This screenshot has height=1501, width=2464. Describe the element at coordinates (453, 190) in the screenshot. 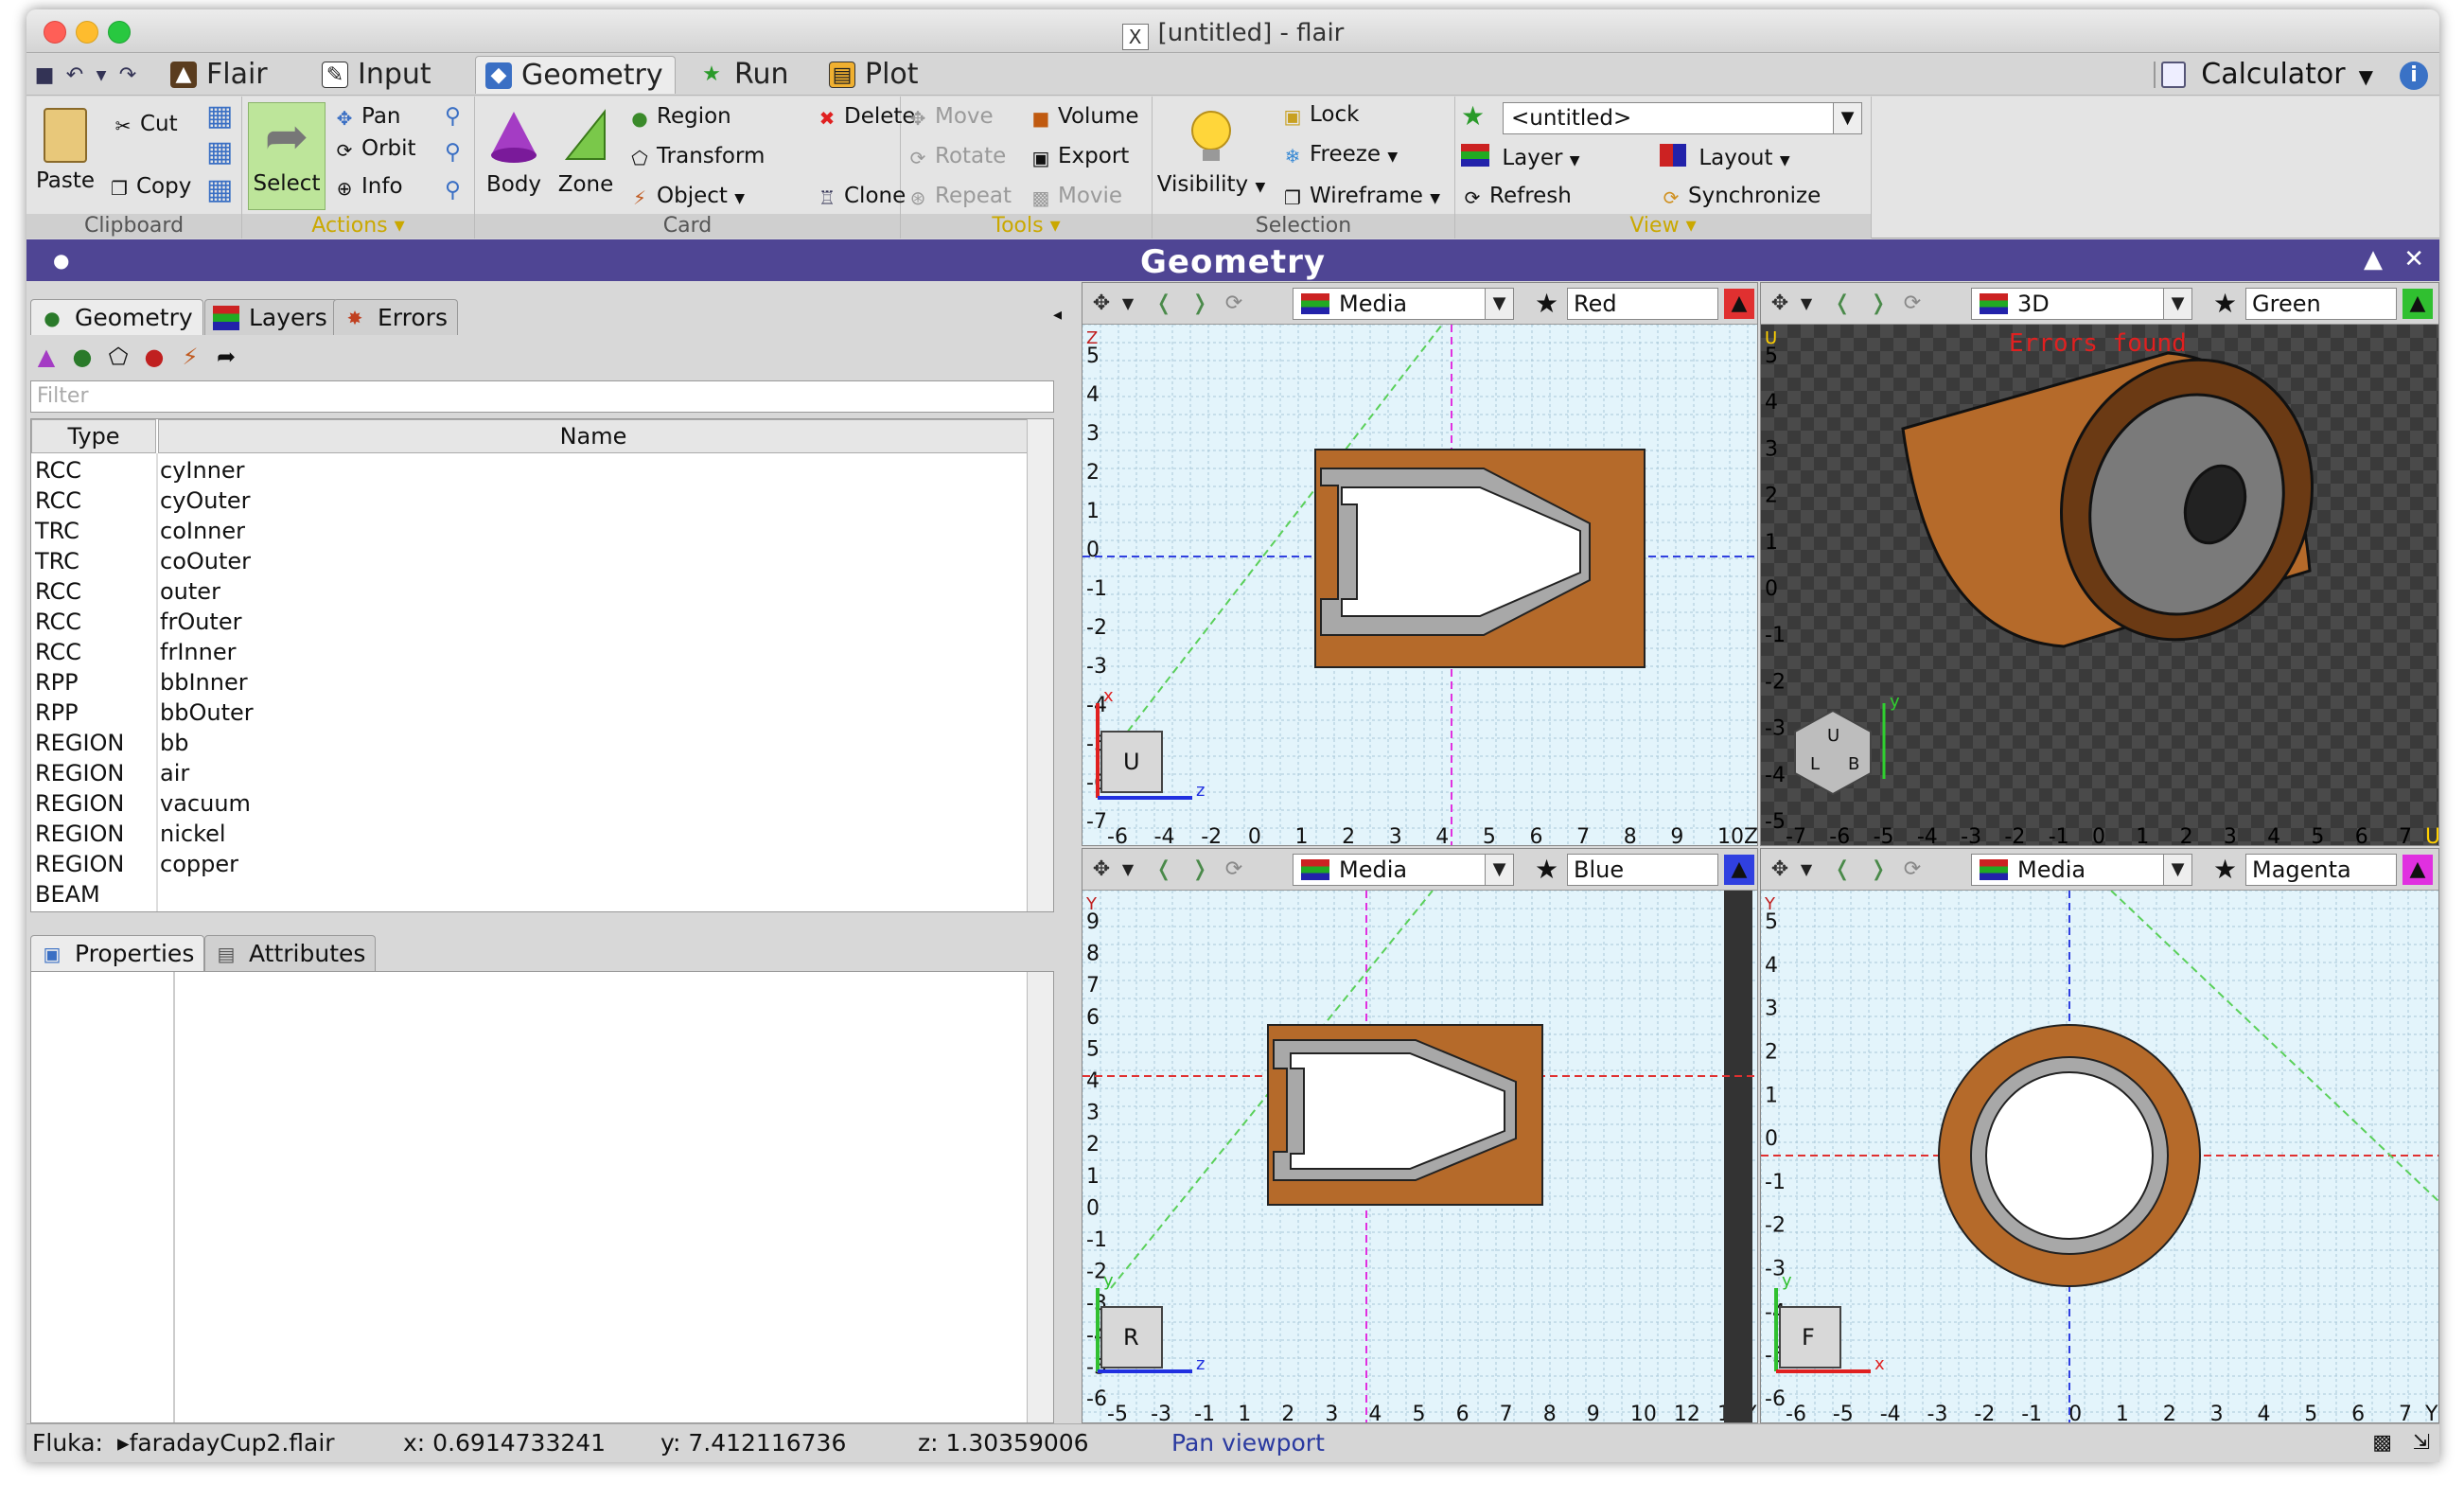

I see `zoom-fit-icon: ⚲` at that location.